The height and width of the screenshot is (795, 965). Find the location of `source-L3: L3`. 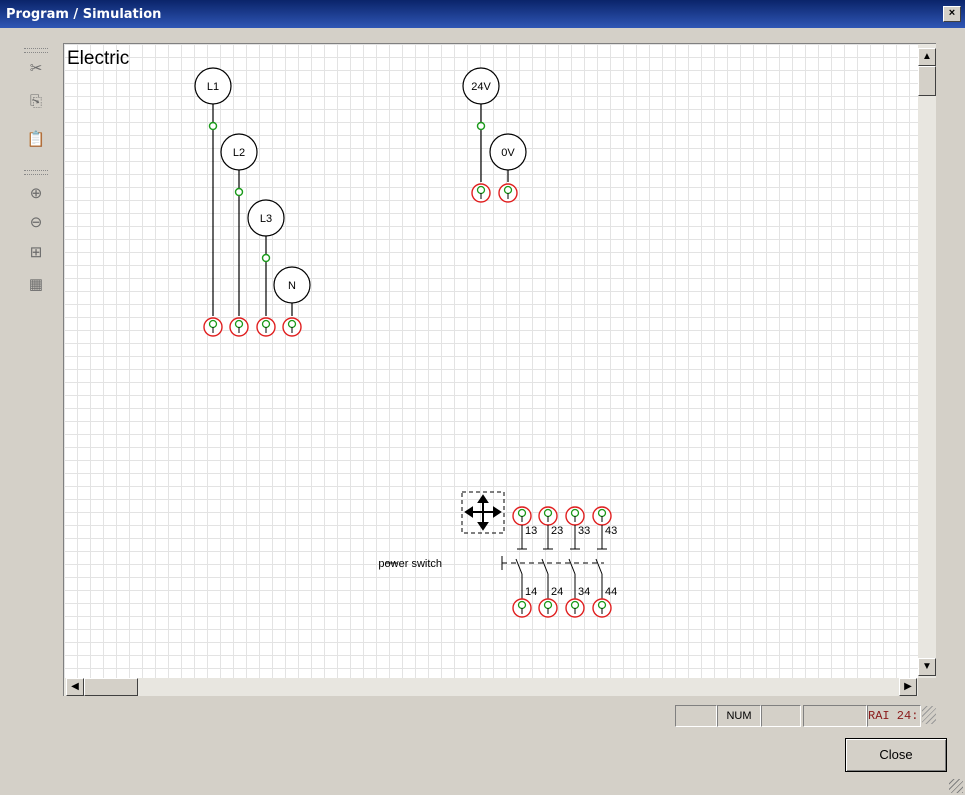

source-L3: L3 is located at coordinates (266, 218).